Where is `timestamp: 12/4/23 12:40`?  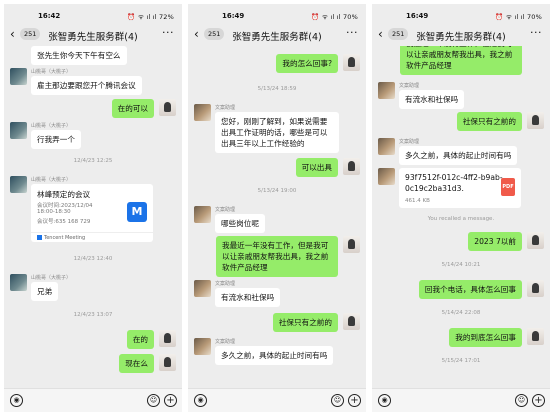
timestamp: 12/4/23 12:40 is located at coordinates (93, 259).